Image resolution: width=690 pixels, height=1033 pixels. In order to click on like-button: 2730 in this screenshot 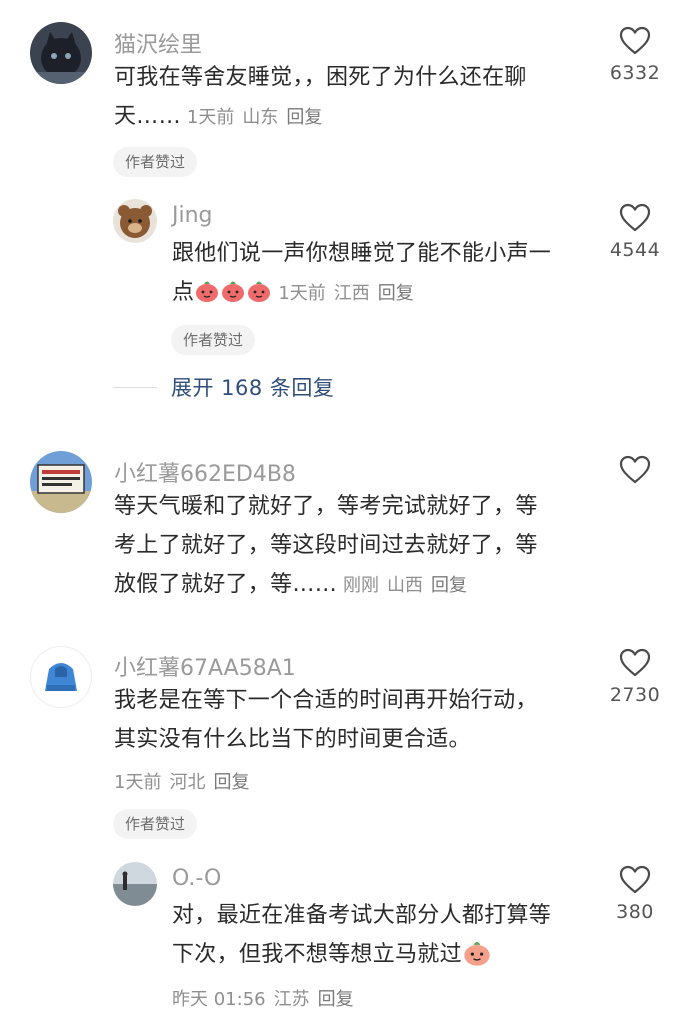, I will do `click(635, 677)`.